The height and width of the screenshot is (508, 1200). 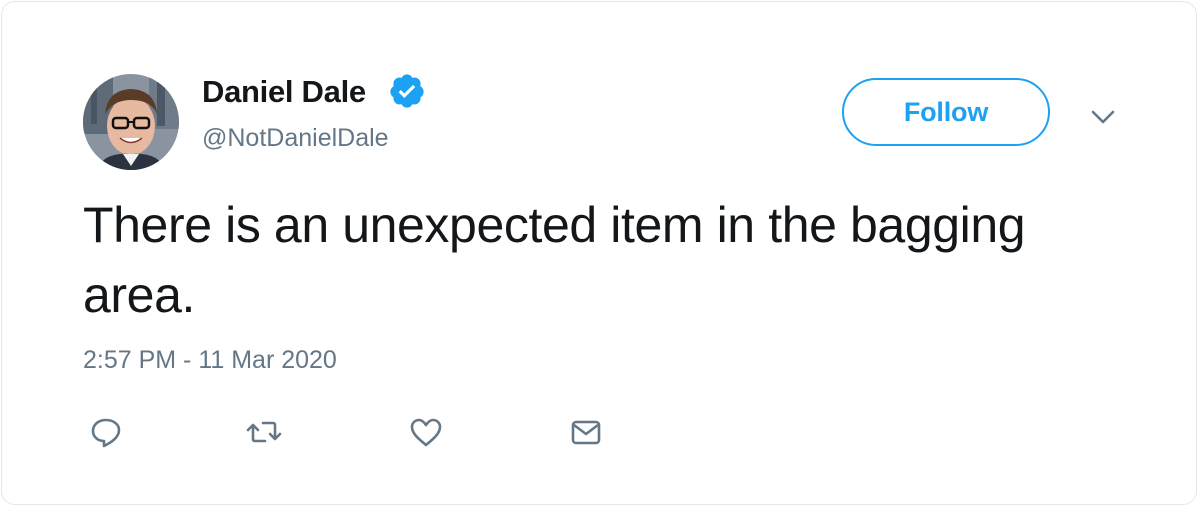 What do you see at coordinates (295, 138) in the screenshot?
I see `user-handle: @NotDanielDale` at bounding box center [295, 138].